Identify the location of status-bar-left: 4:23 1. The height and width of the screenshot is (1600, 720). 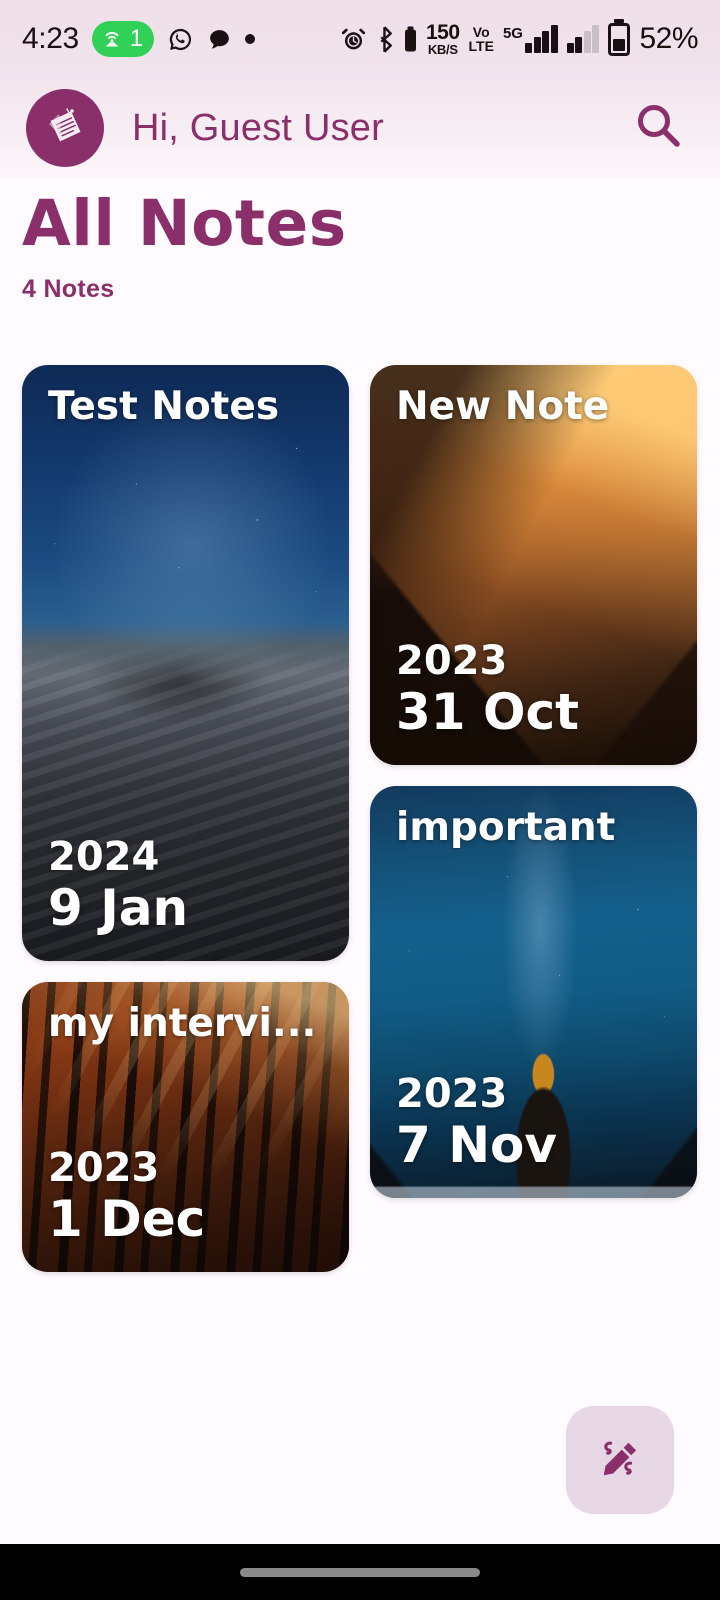
(139, 39).